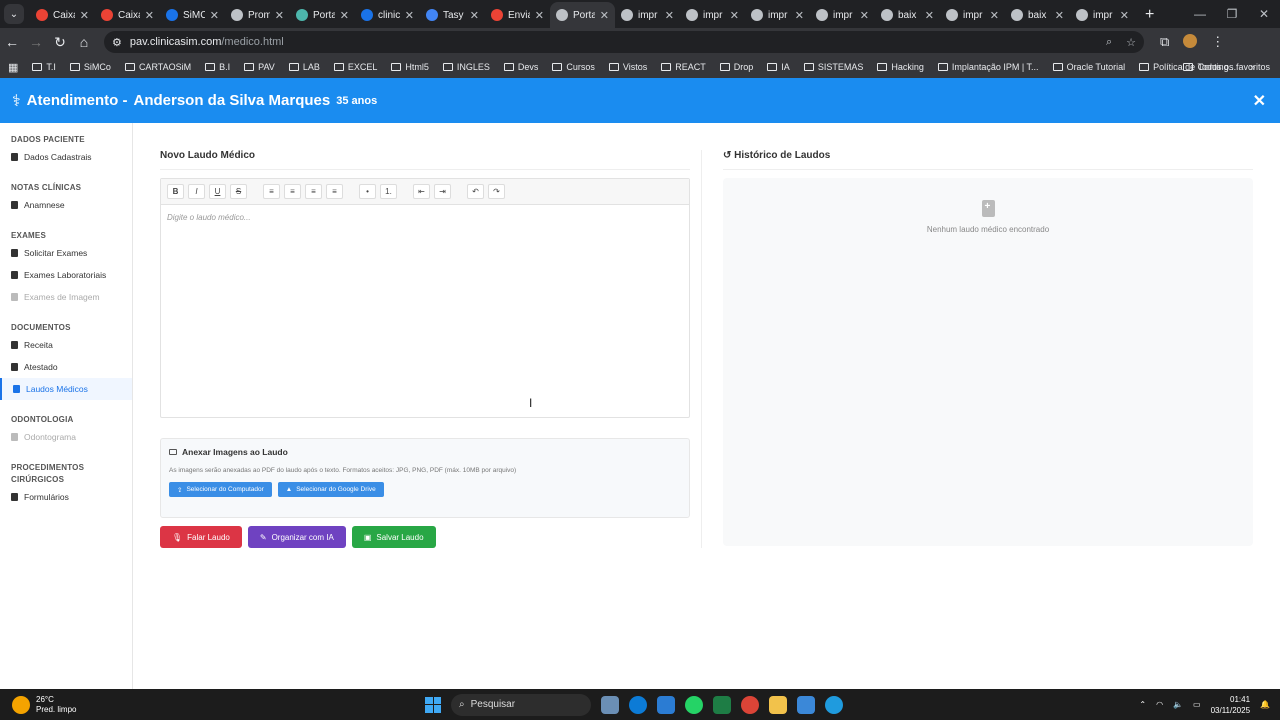 The image size is (1280, 720). Describe the element at coordinates (117, 42) in the screenshot. I see `site-info-icon: ⚙` at that location.